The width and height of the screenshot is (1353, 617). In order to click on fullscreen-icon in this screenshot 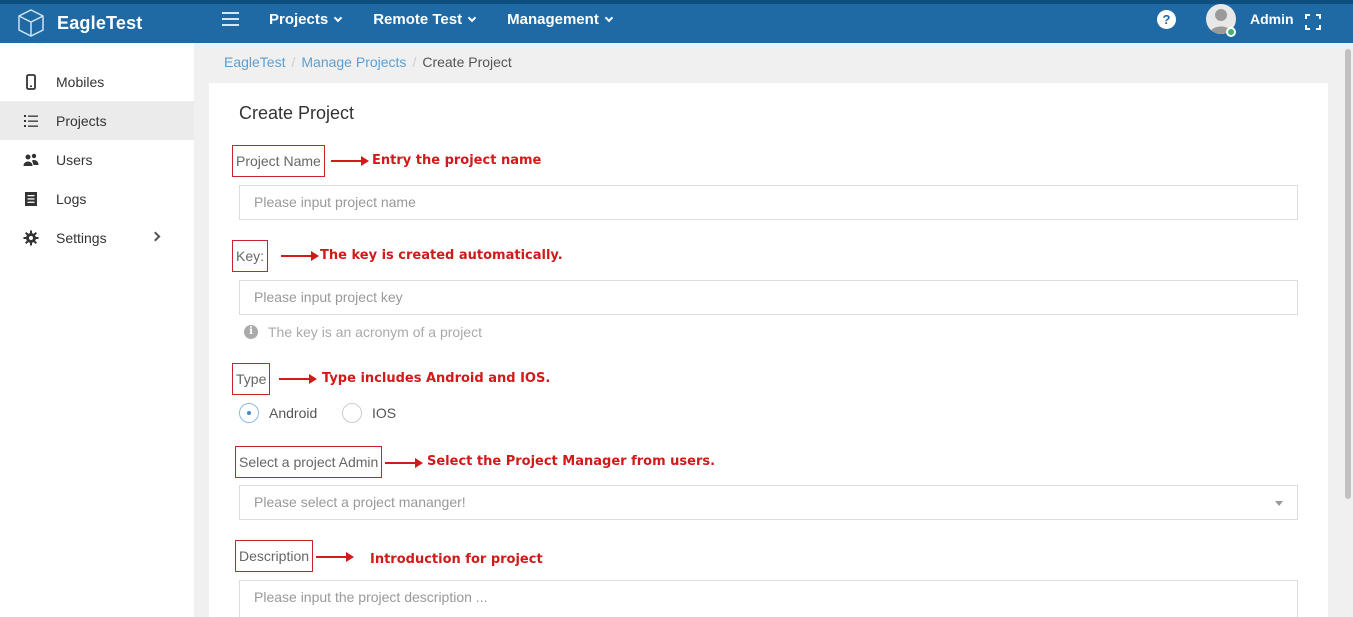, I will do `click(1313, 22)`.